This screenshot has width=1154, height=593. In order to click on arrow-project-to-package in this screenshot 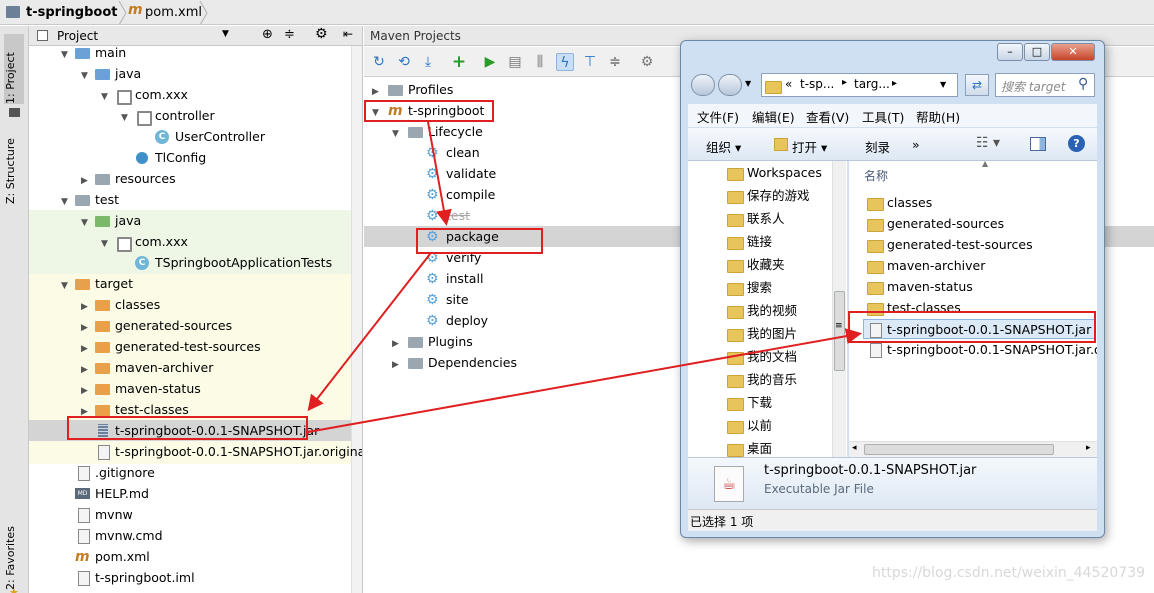, I will do `click(439, 173)`.